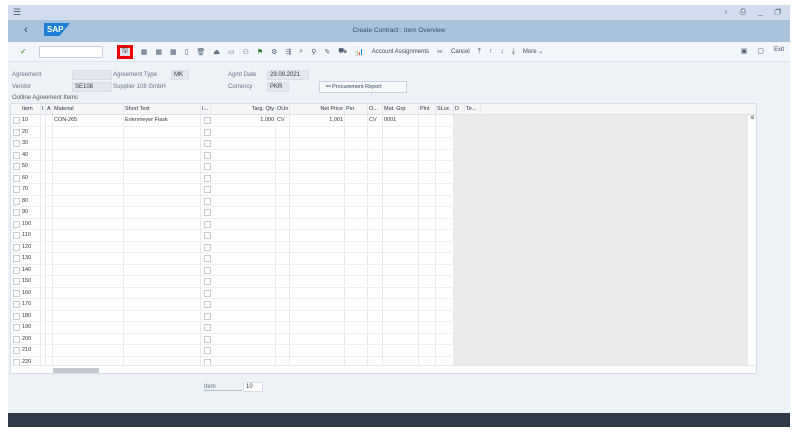 The image size is (800, 432). I want to click on cell-item: 40, so click(31, 154).